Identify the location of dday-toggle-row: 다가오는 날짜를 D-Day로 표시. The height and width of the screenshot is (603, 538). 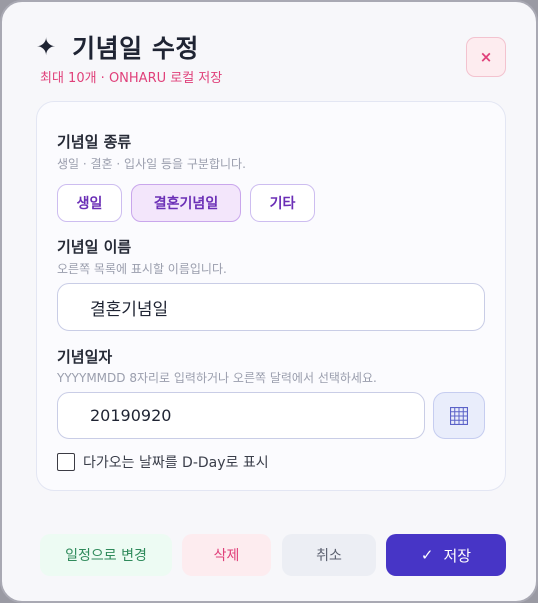
(163, 462).